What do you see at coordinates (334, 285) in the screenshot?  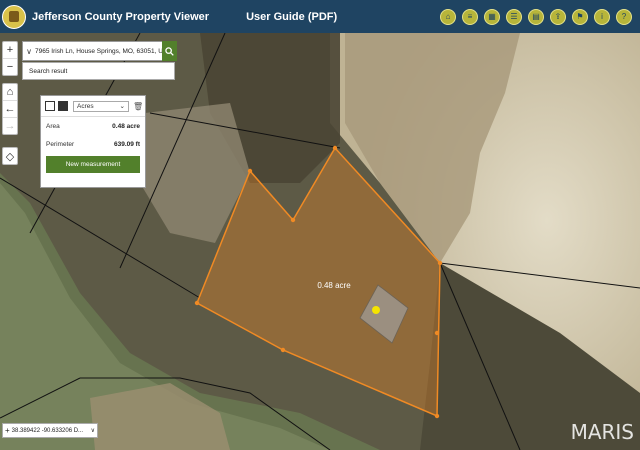 I see `polygon-area-label: 0.48 acre` at bounding box center [334, 285].